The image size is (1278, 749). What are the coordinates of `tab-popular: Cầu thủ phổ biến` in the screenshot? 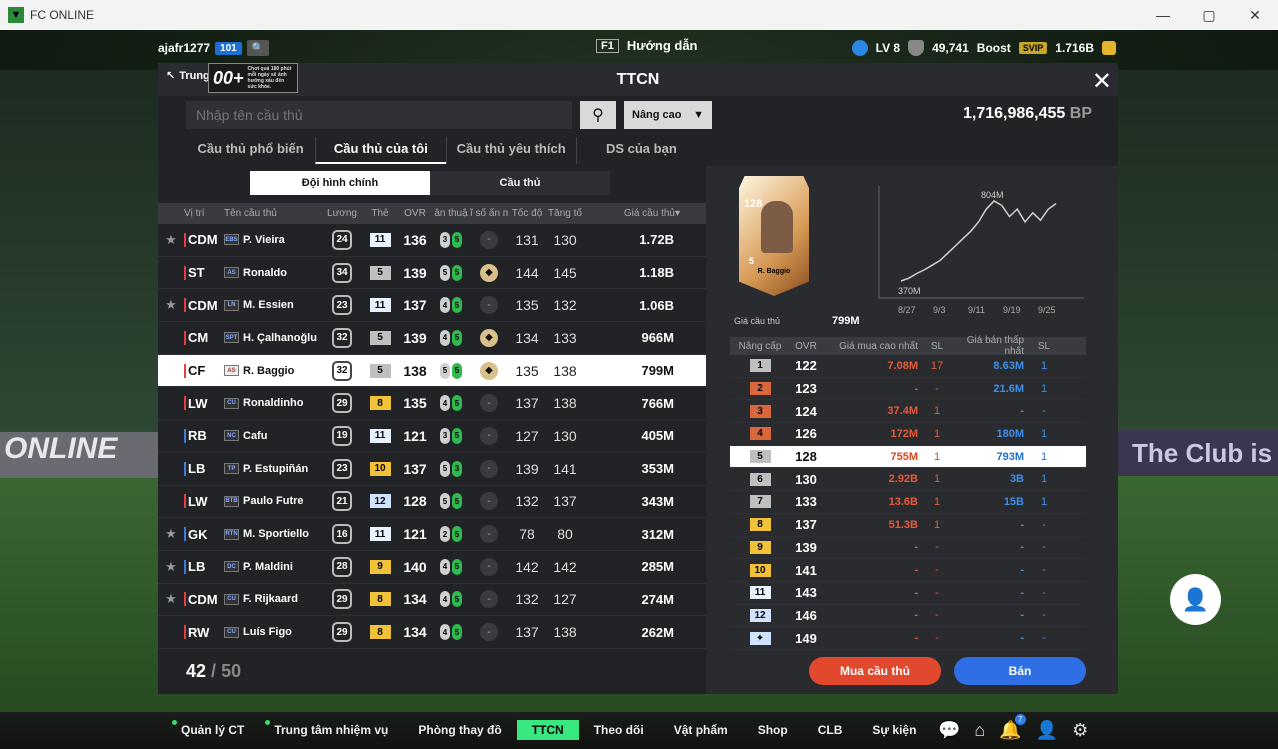 It's located at (250, 150).